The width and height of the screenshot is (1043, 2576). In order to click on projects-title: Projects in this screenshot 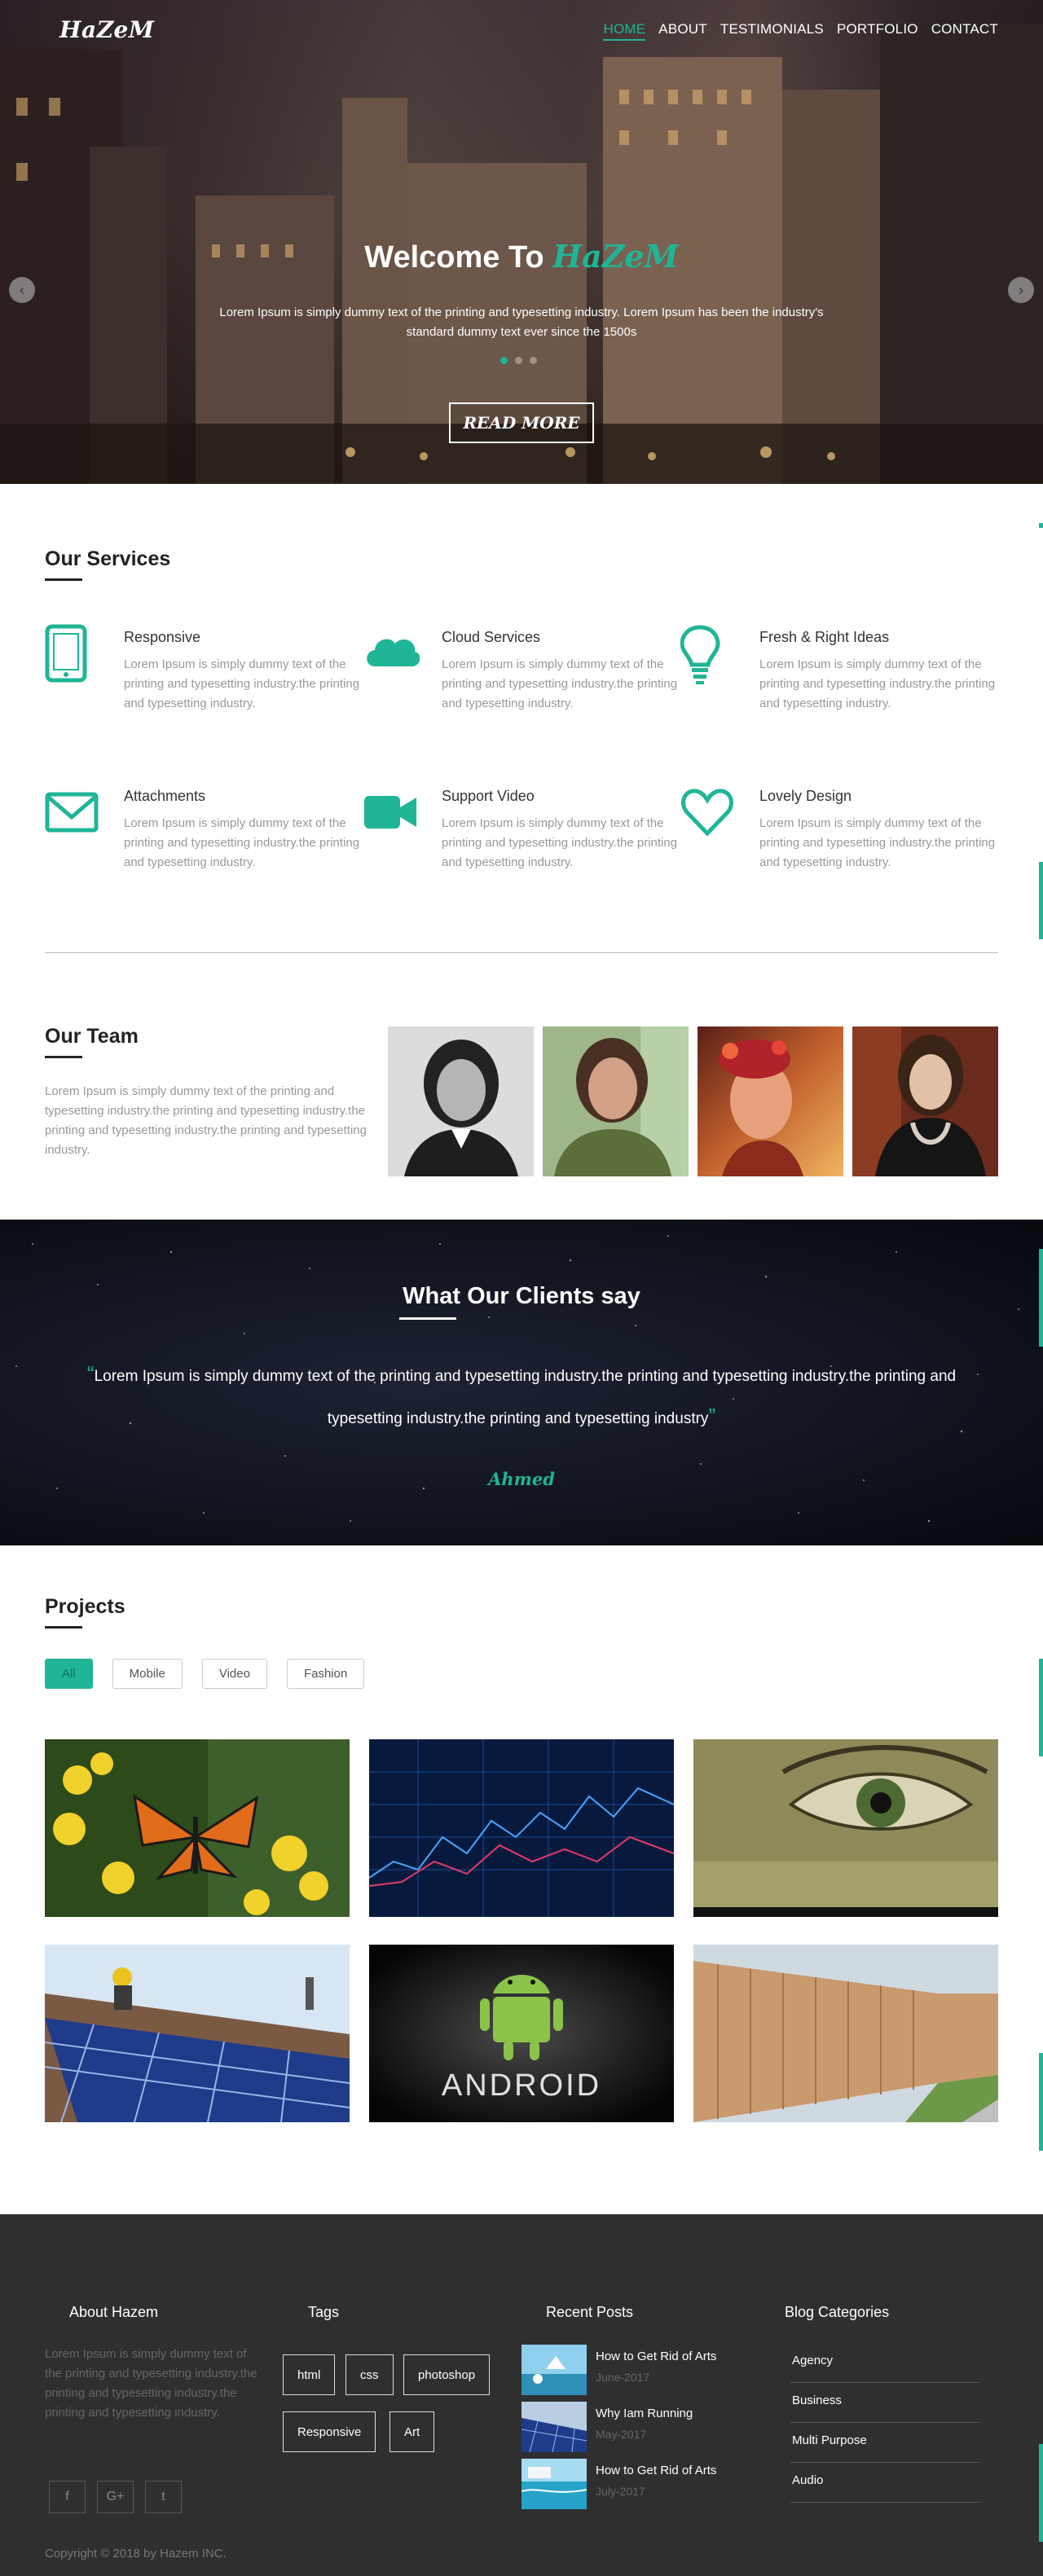, I will do `click(85, 1612)`.